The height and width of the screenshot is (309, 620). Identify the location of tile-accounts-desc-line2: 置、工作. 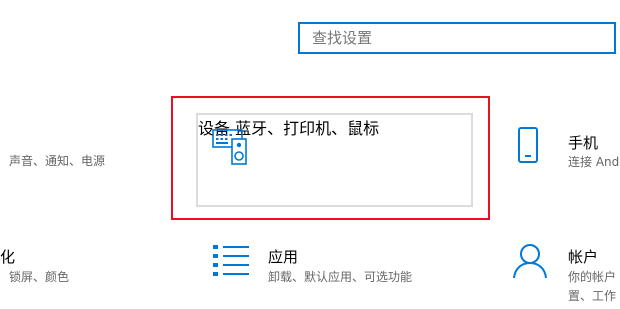
(592, 296).